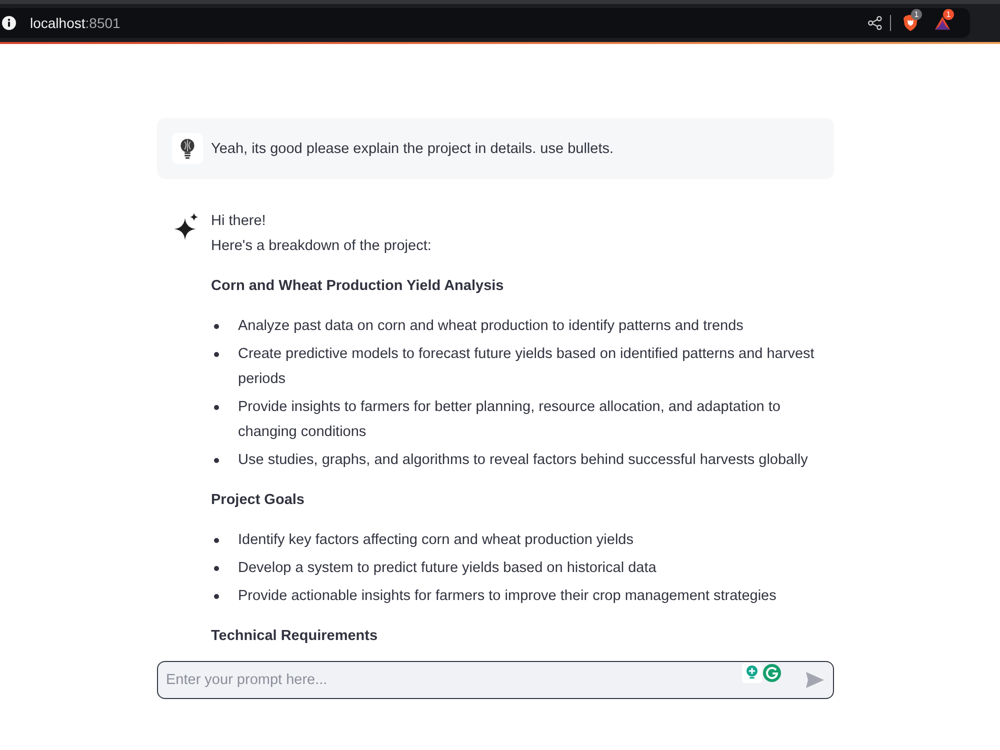 Image resolution: width=1000 pixels, height=750 pixels. I want to click on list-item-text: Develop a system to predict future yields based on historical data, so click(448, 568).